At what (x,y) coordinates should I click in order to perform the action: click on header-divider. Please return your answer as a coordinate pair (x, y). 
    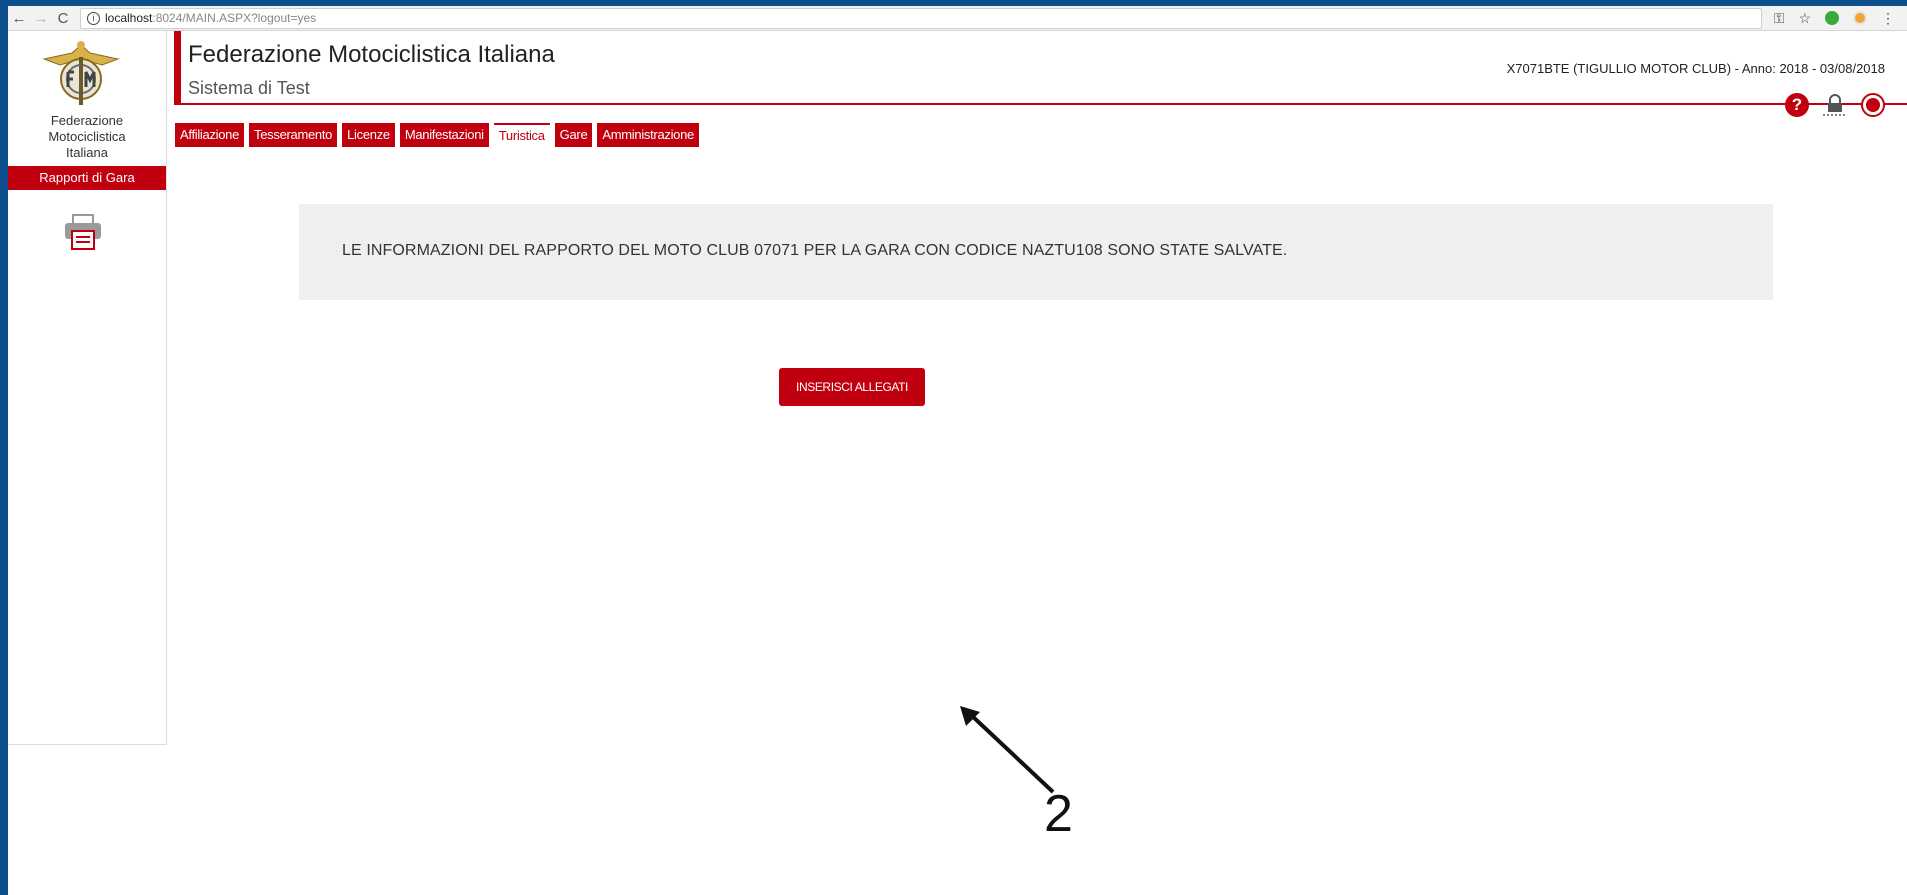
    Looking at the image, I should click on (1040, 104).